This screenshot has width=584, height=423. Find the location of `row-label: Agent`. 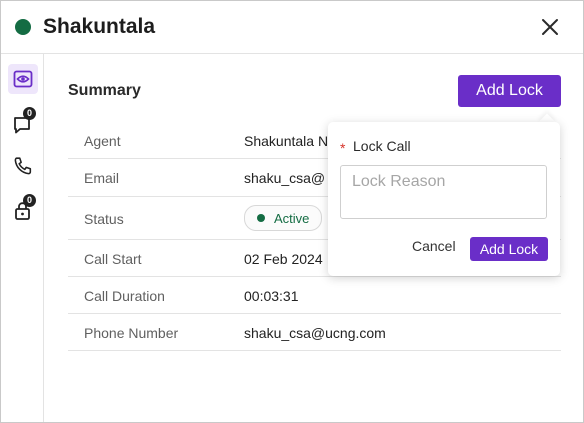

row-label: Agent is located at coordinates (102, 141).